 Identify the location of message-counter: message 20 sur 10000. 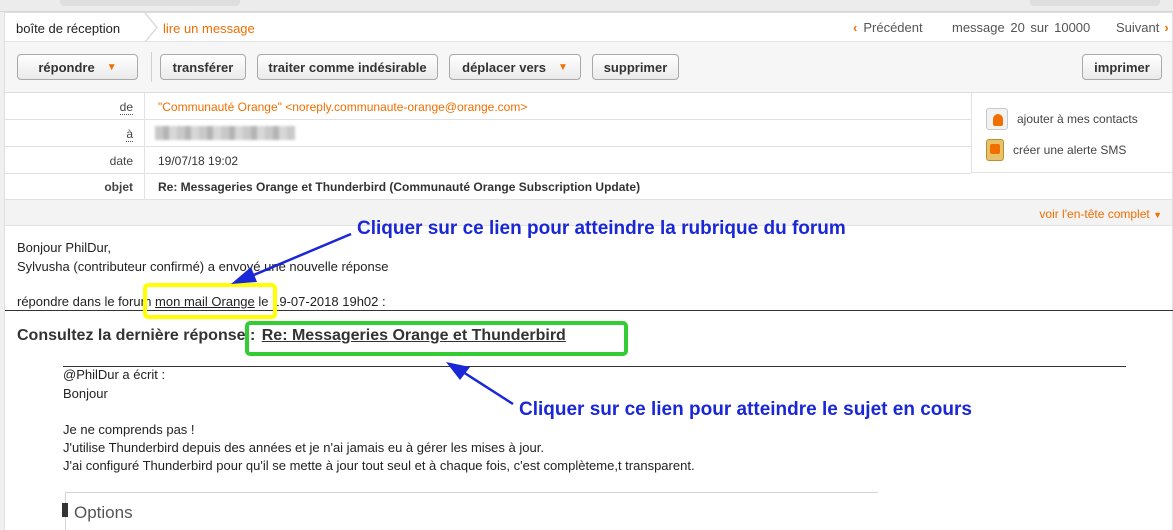
(1021, 27).